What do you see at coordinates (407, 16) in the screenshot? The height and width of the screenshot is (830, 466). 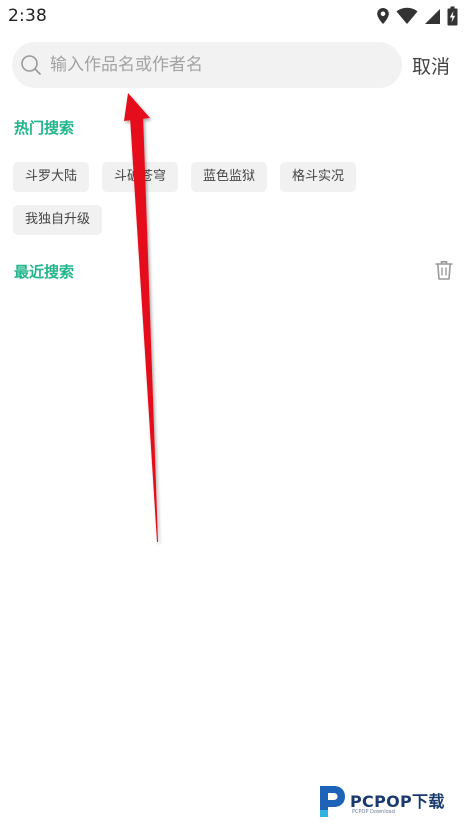 I see `wifi-icon` at bounding box center [407, 16].